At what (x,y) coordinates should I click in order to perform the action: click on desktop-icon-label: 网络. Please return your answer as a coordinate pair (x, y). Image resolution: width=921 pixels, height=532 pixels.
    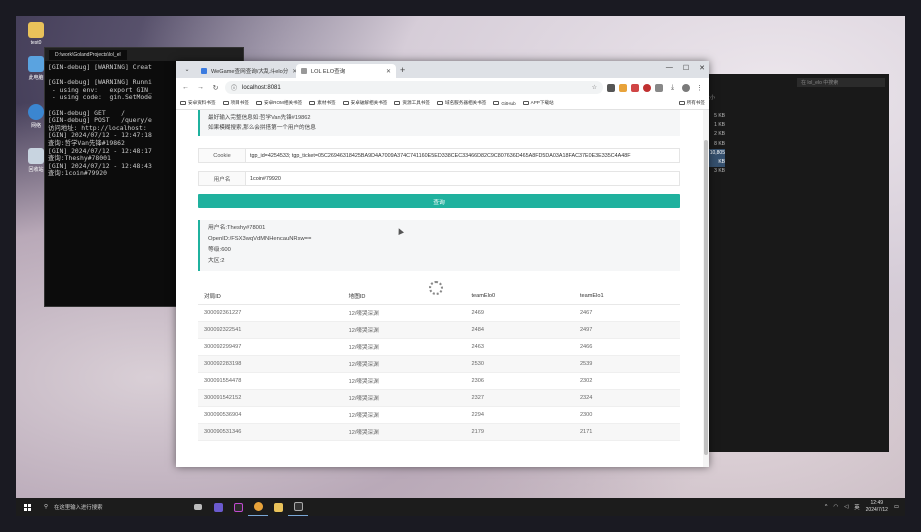
    Looking at the image, I should click on (35, 126).